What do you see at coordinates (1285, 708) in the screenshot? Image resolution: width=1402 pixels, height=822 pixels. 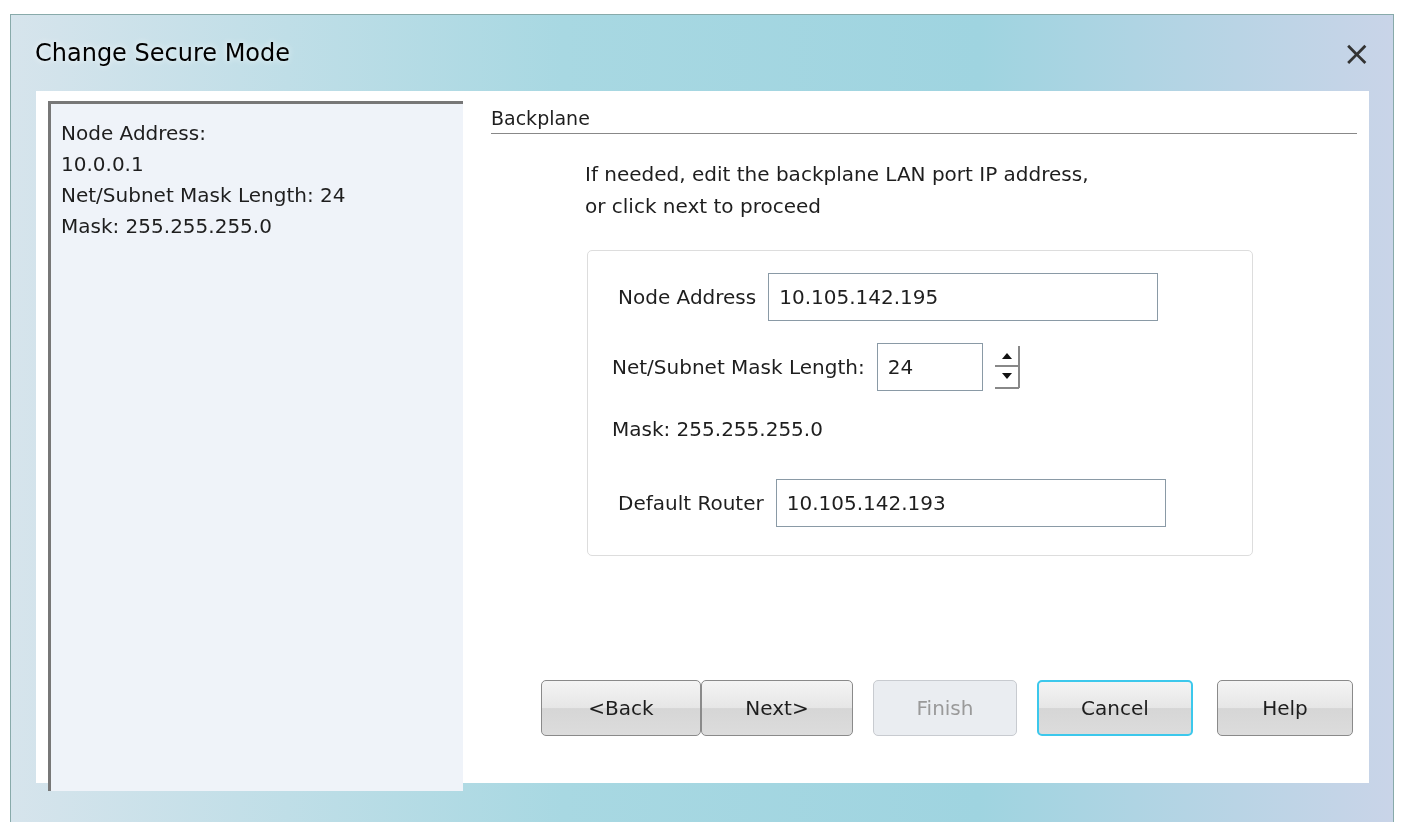 I see `wizard-button: Help` at bounding box center [1285, 708].